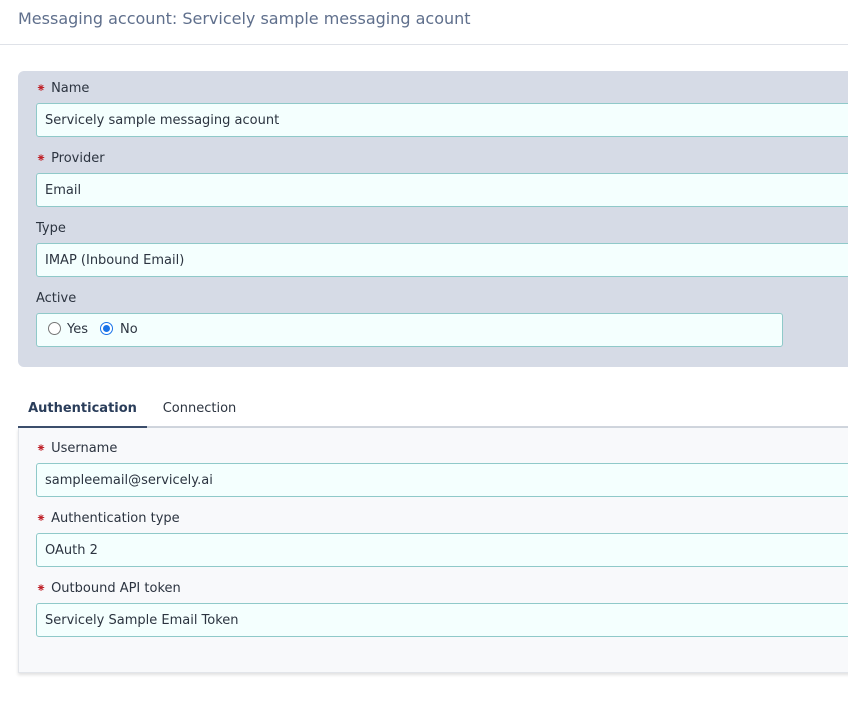  Describe the element at coordinates (442, 120) in the screenshot. I see `name-input` at that location.